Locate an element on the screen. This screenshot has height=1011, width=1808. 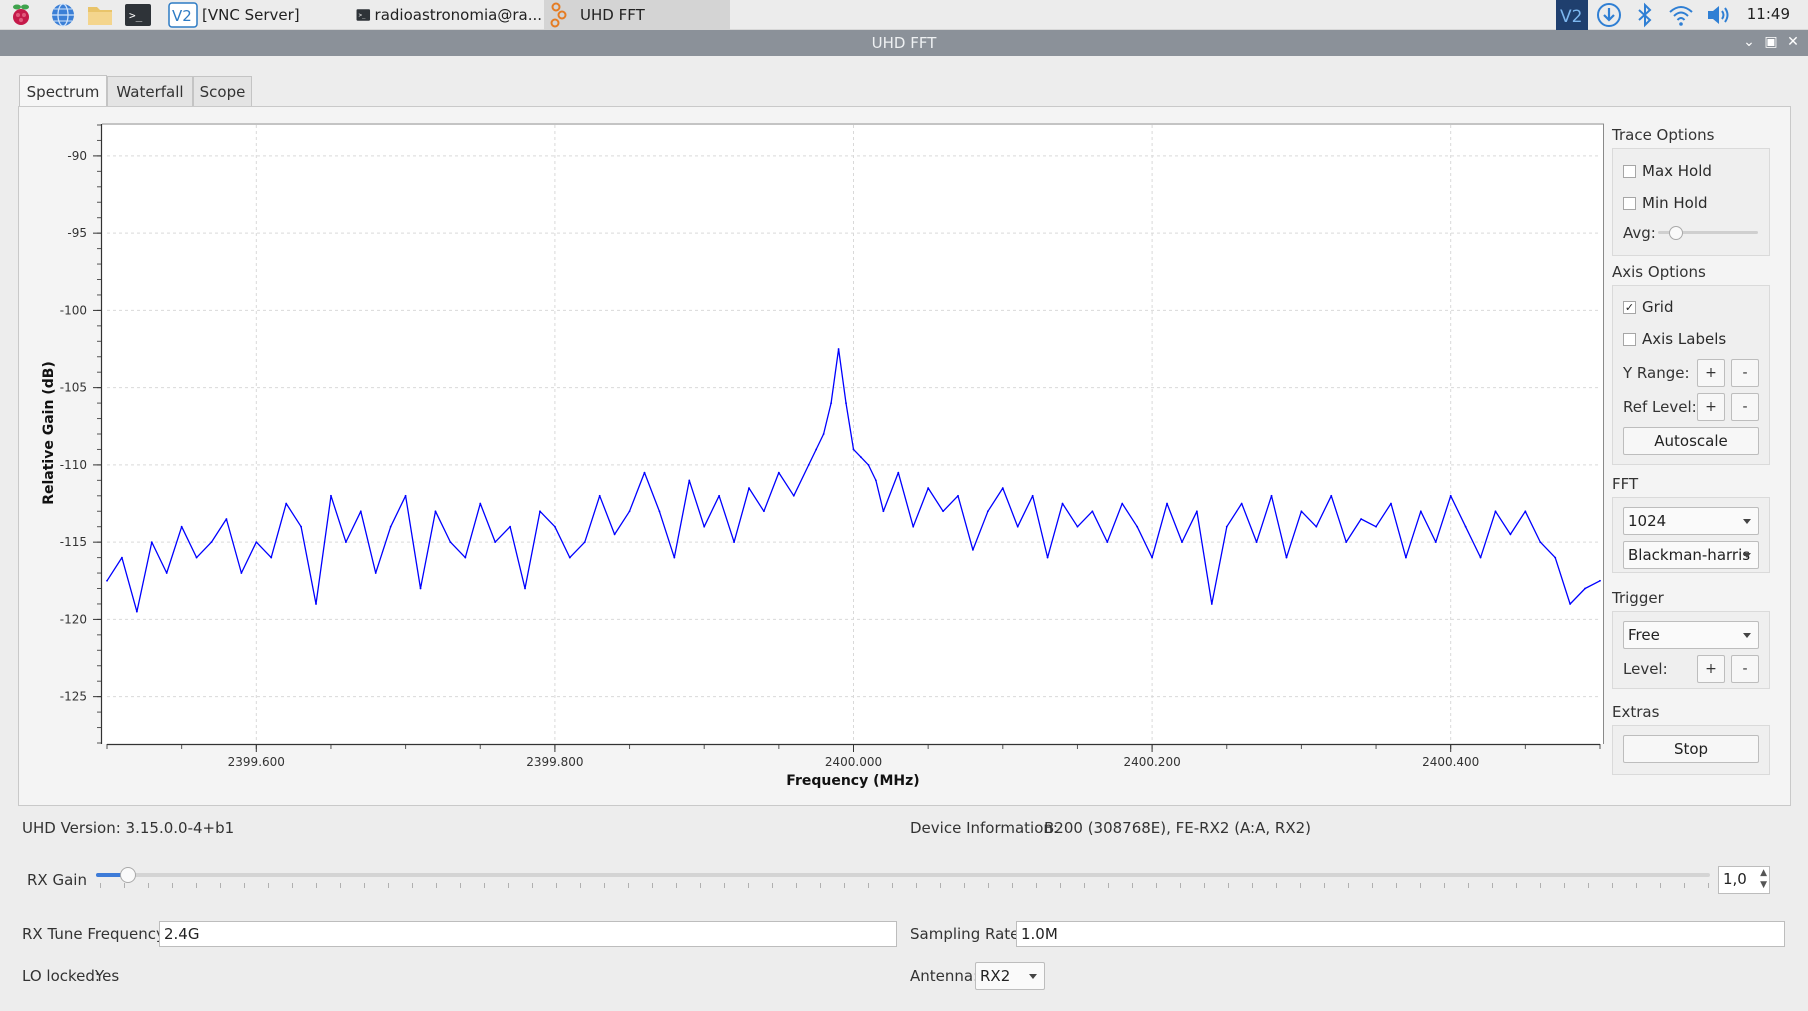
axis-labels-checkbox: Axis Labels is located at coordinates (1674, 339).